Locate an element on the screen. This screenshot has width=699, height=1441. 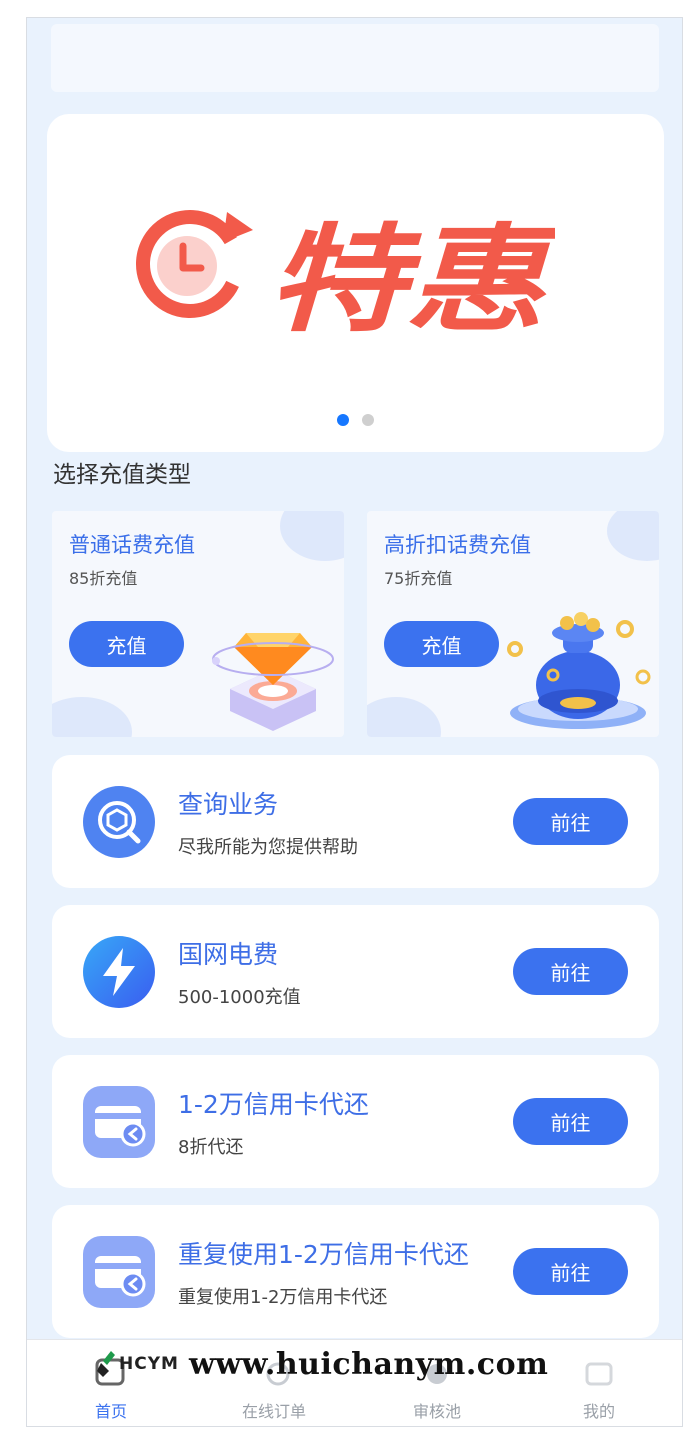
service-title: 国网电费 is located at coordinates (228, 954).